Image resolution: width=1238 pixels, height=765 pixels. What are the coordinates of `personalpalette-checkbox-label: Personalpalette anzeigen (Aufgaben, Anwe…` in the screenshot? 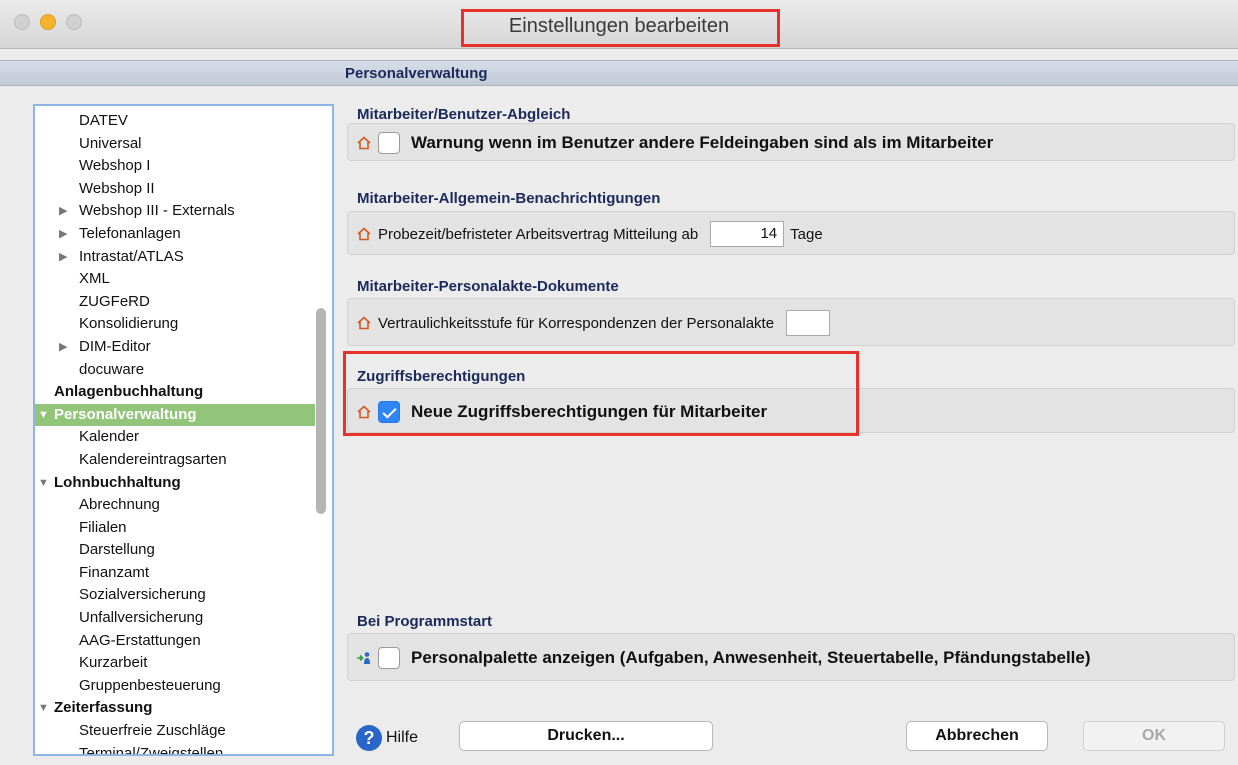 It's located at (751, 657).